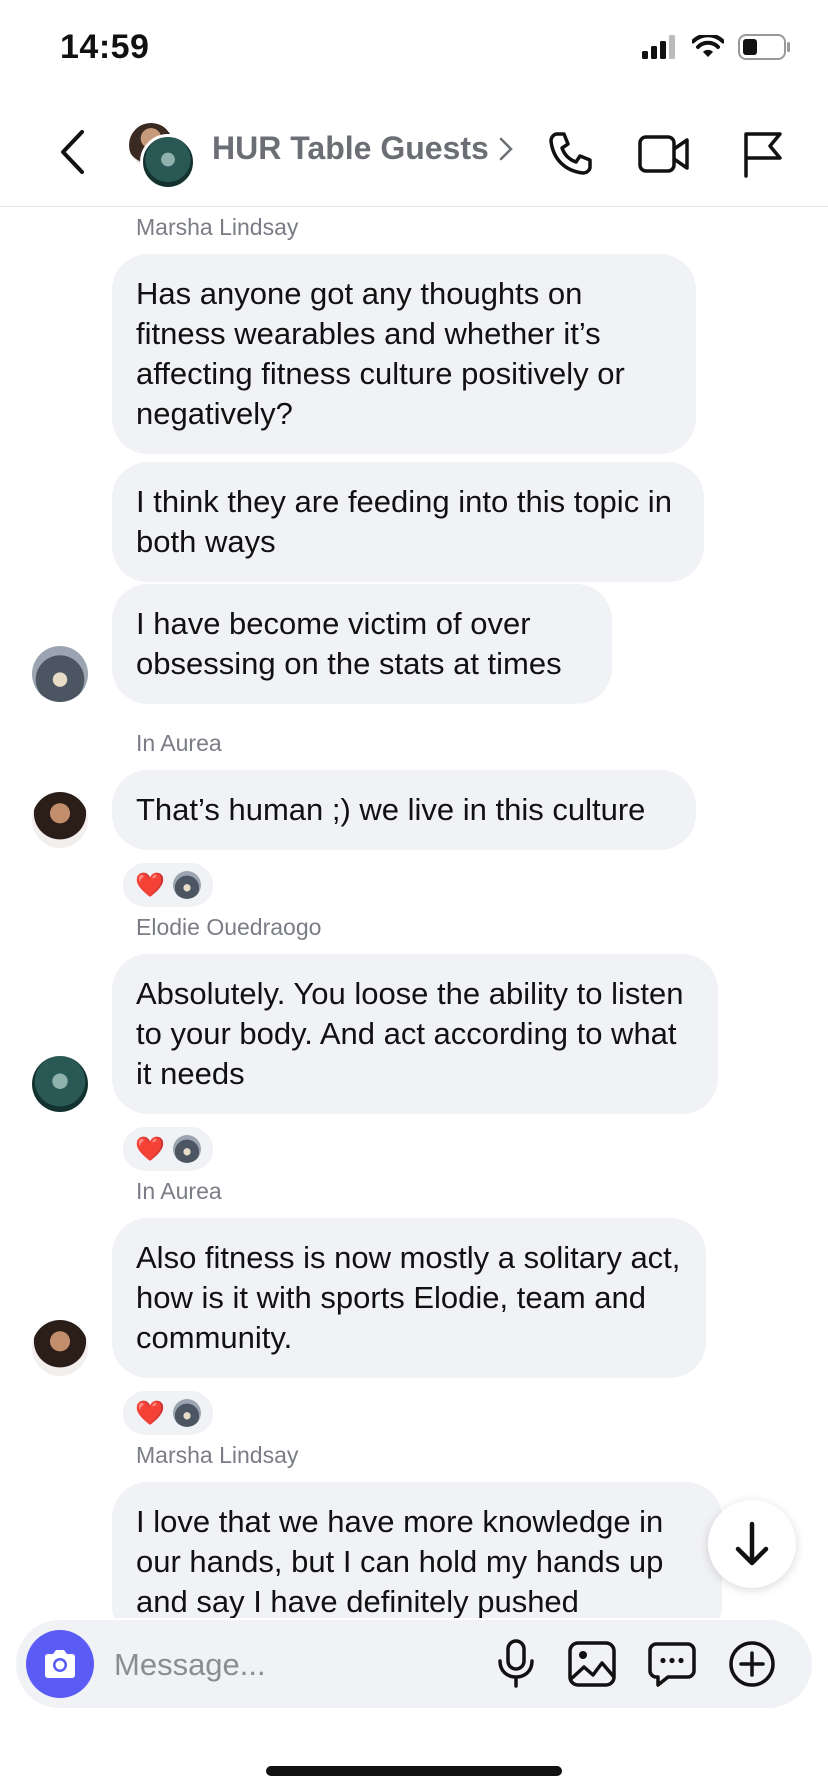 The height and width of the screenshot is (1792, 828). I want to click on message-composer, so click(414, 1664).